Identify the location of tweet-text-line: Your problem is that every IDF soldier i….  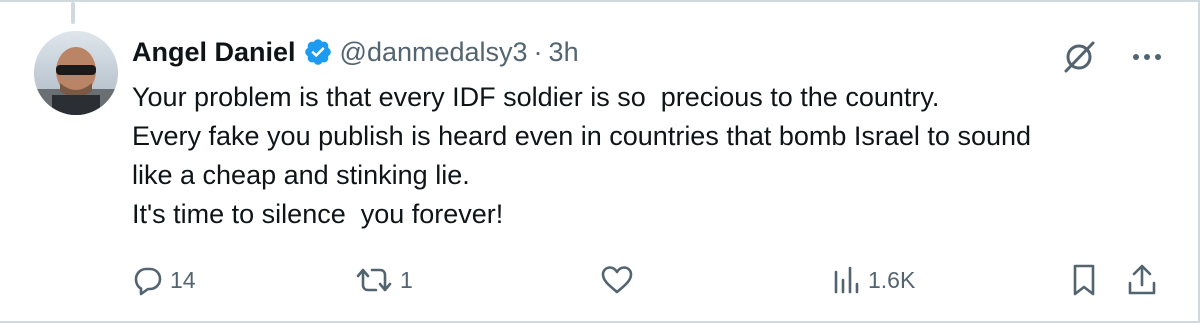
(536, 97).